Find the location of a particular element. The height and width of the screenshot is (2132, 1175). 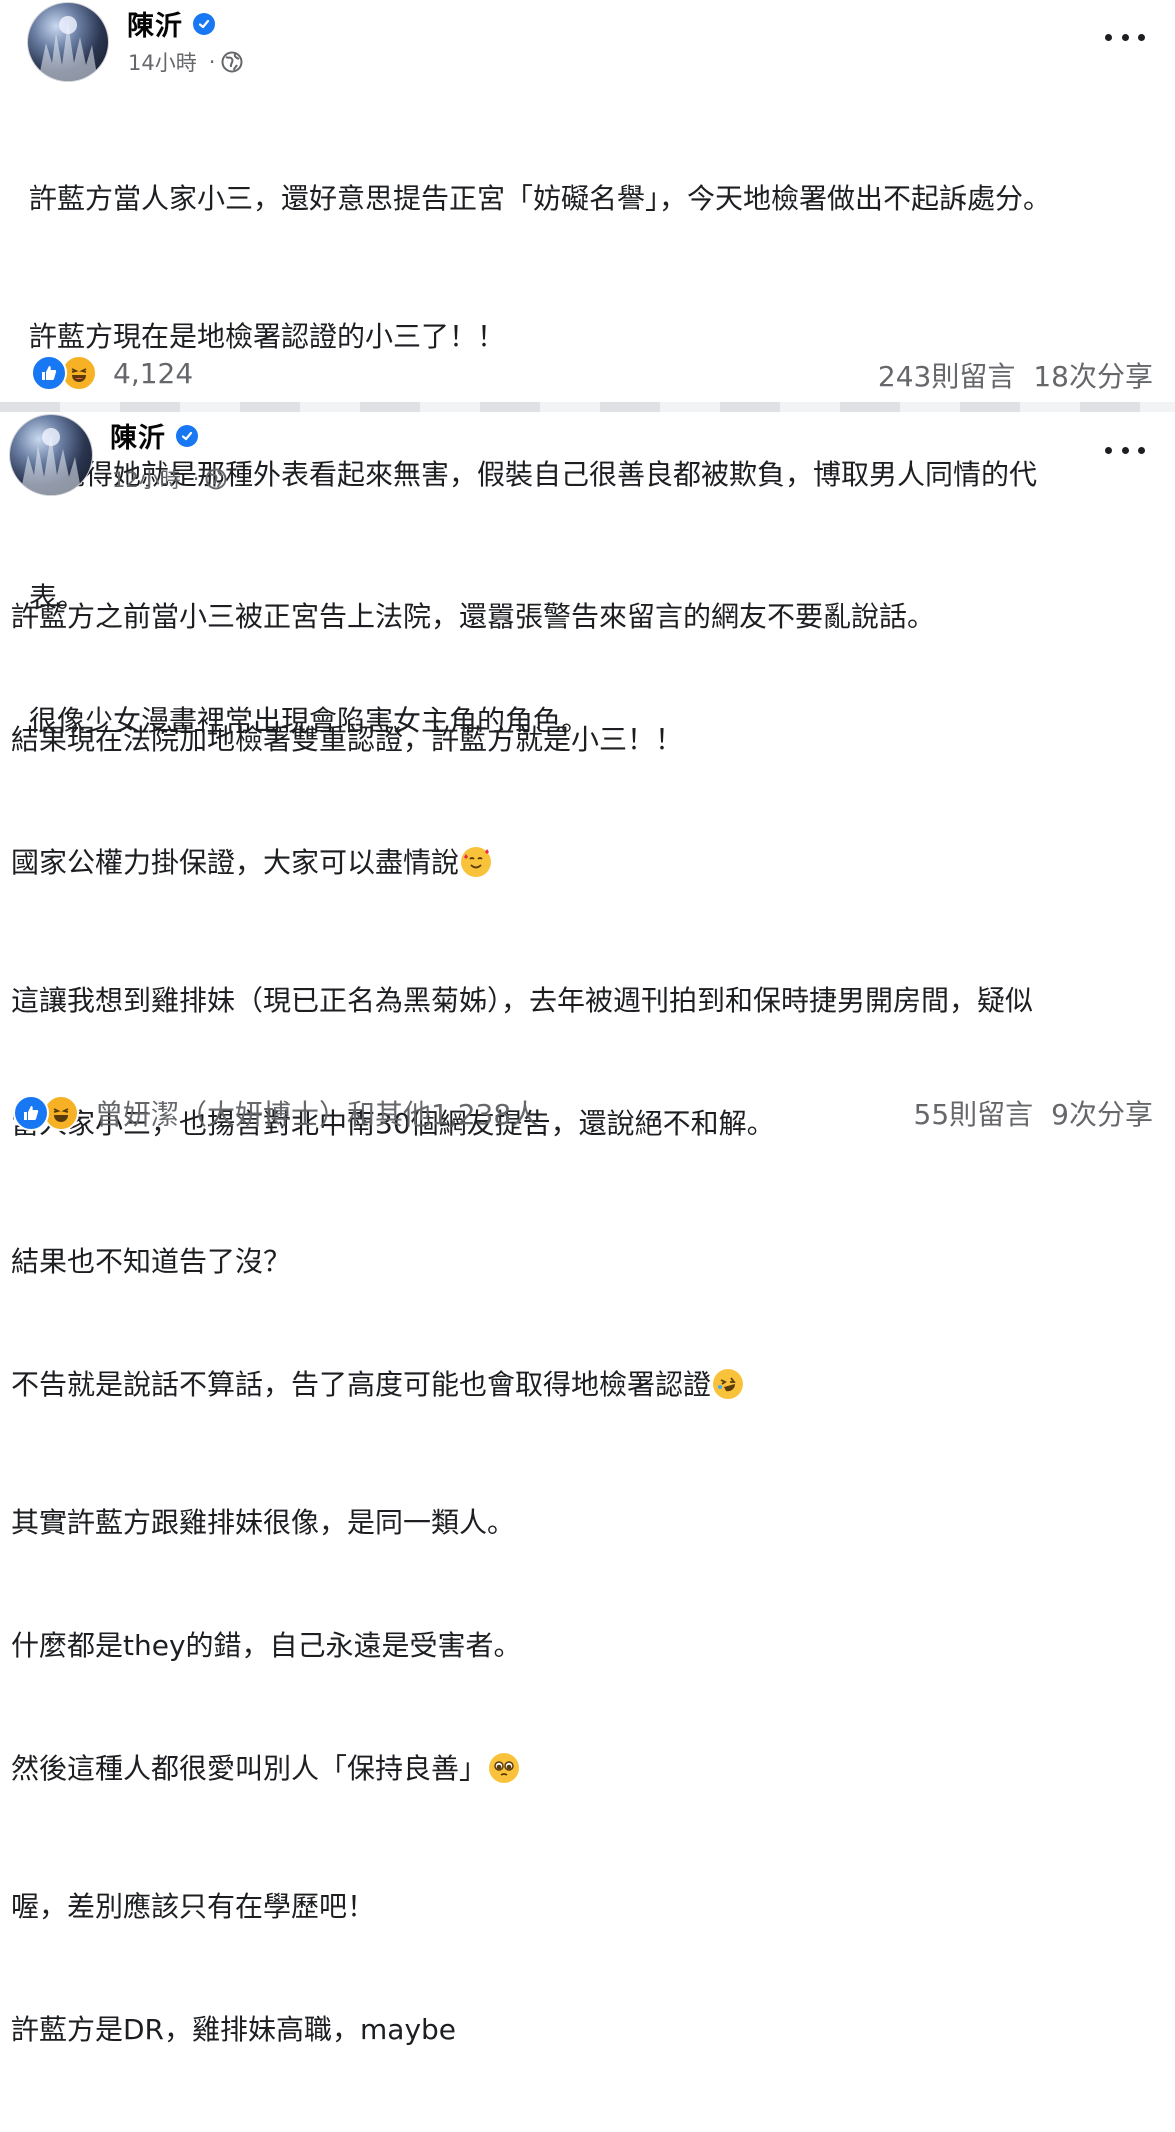

reaction-summary: 曾妍潔（大妍博士）和其他1,238人 is located at coordinates (276, 1113).